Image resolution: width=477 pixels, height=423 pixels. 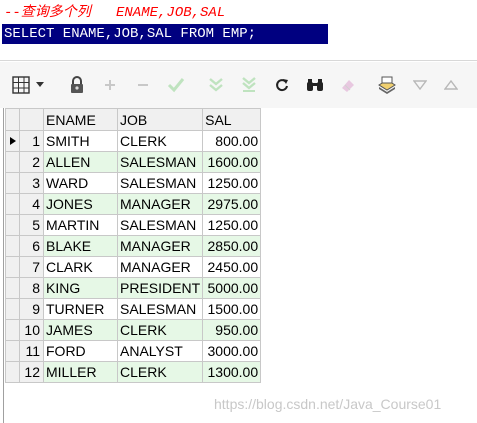 I want to click on row-number: 7, so click(x=31, y=267).